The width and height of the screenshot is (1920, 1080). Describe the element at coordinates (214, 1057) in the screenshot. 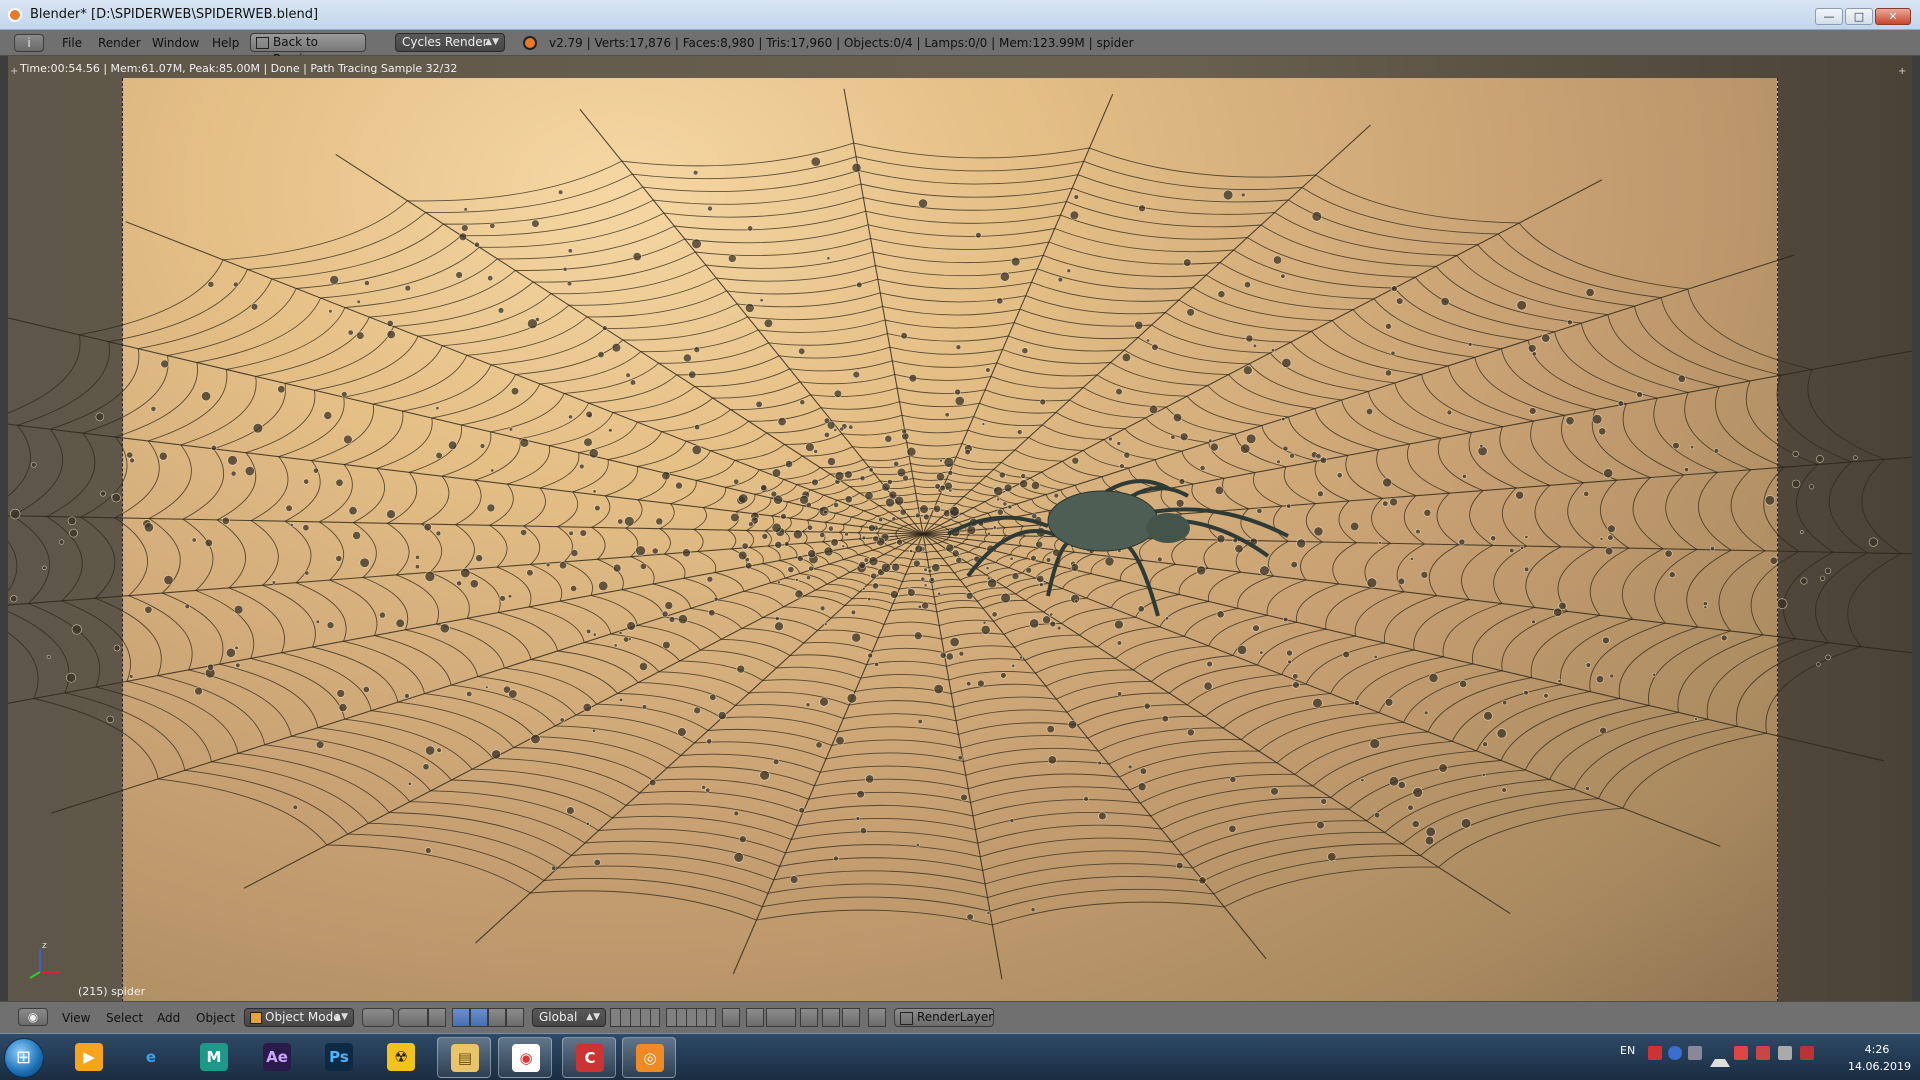

I see `taskbar-app-maya: M` at that location.